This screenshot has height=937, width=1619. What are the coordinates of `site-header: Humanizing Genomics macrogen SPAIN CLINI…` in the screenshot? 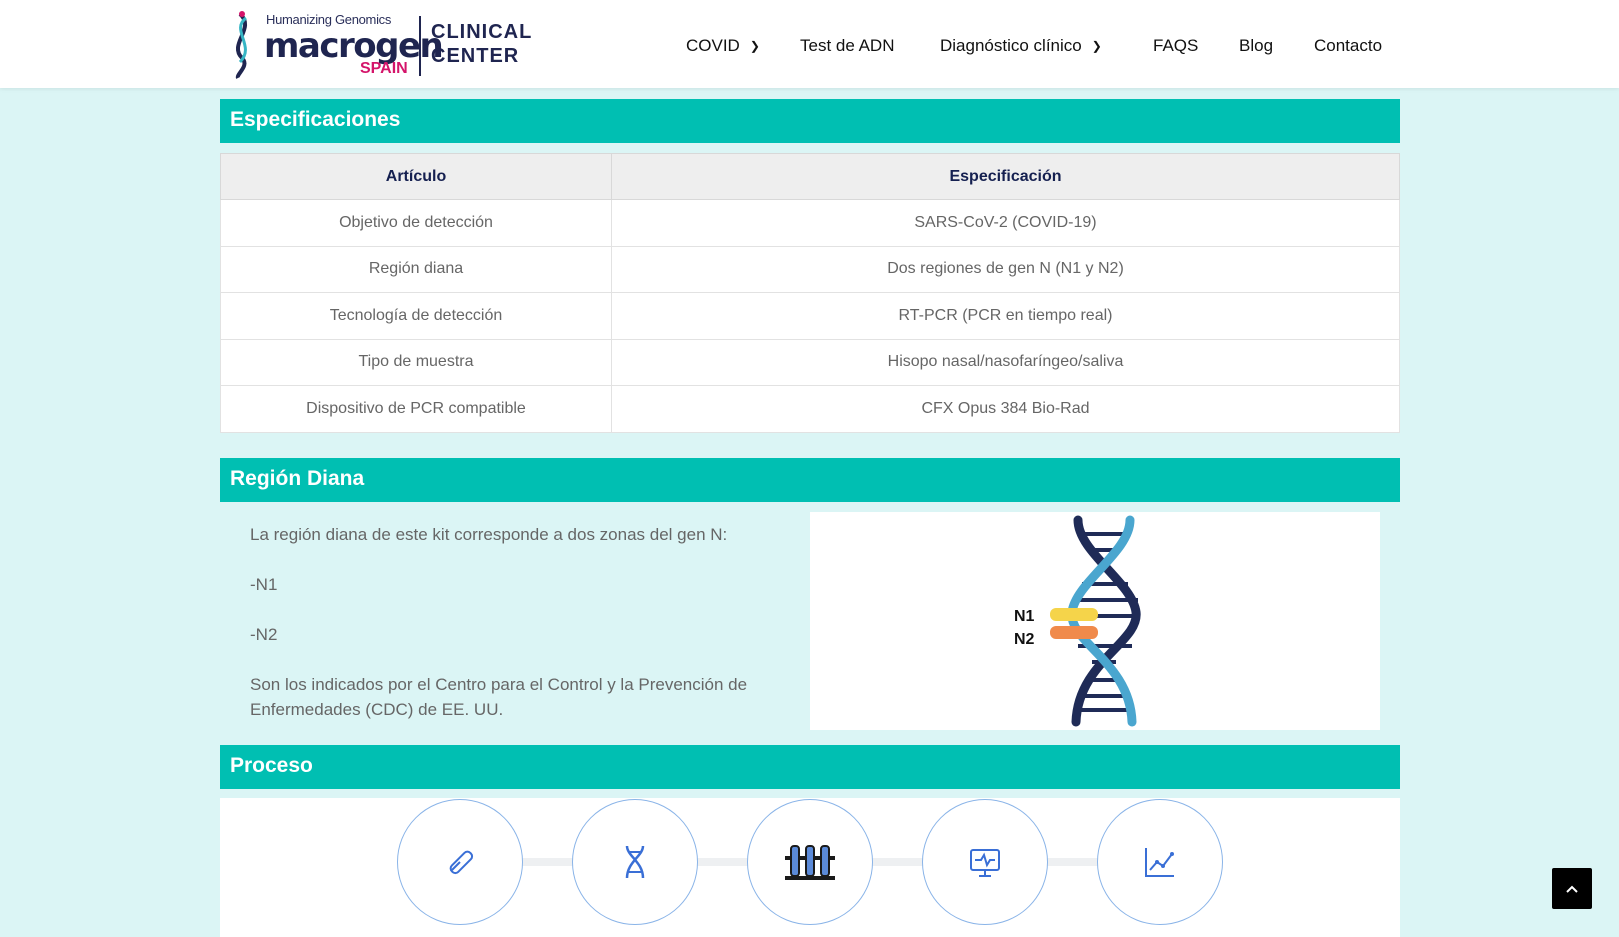 It's located at (809, 44).